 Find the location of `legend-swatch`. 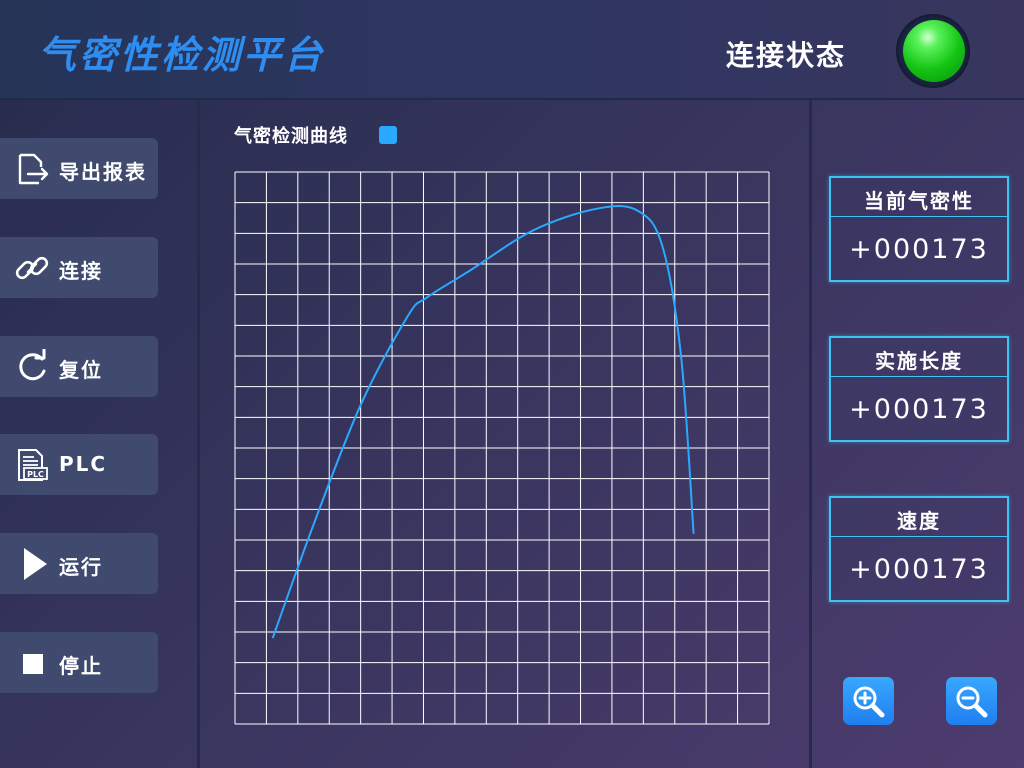

legend-swatch is located at coordinates (388, 135).